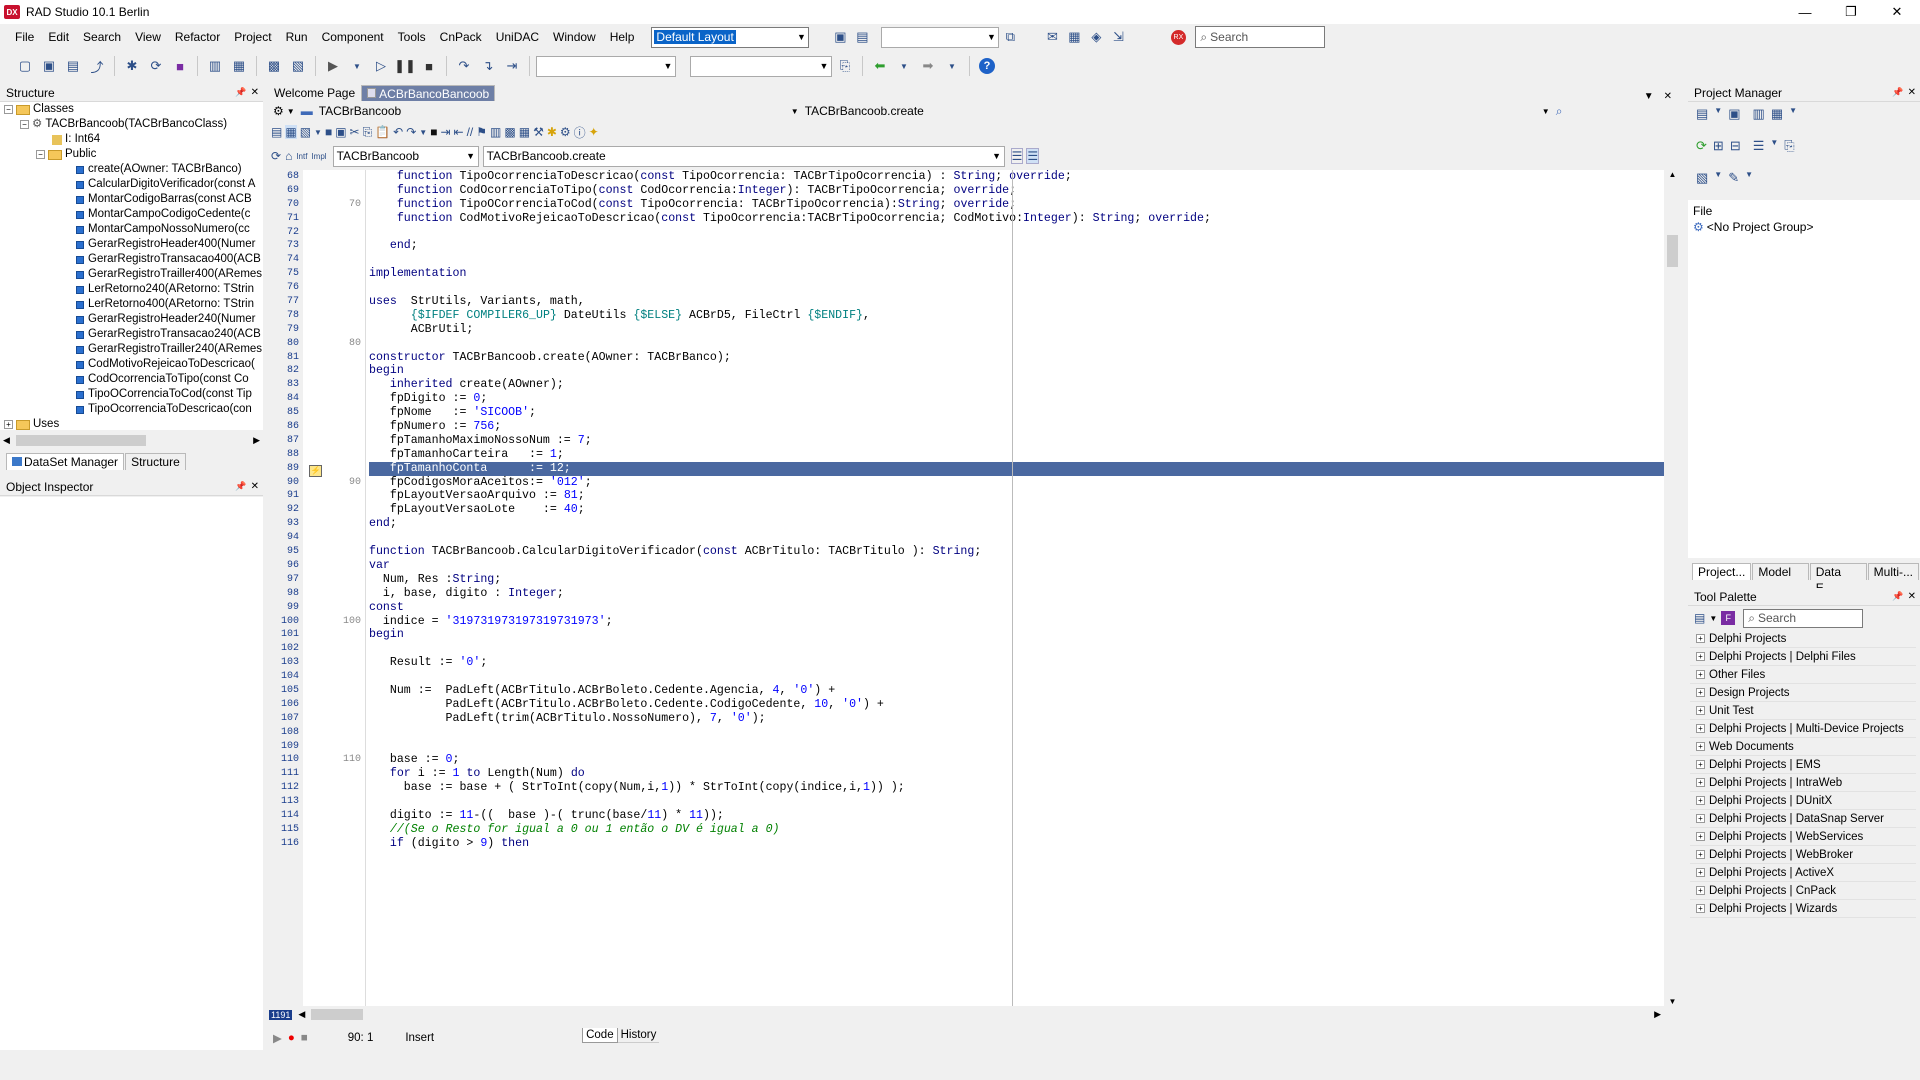  Describe the element at coordinates (1010, 37) in the screenshot. I see `device-icon: ⧉` at that location.